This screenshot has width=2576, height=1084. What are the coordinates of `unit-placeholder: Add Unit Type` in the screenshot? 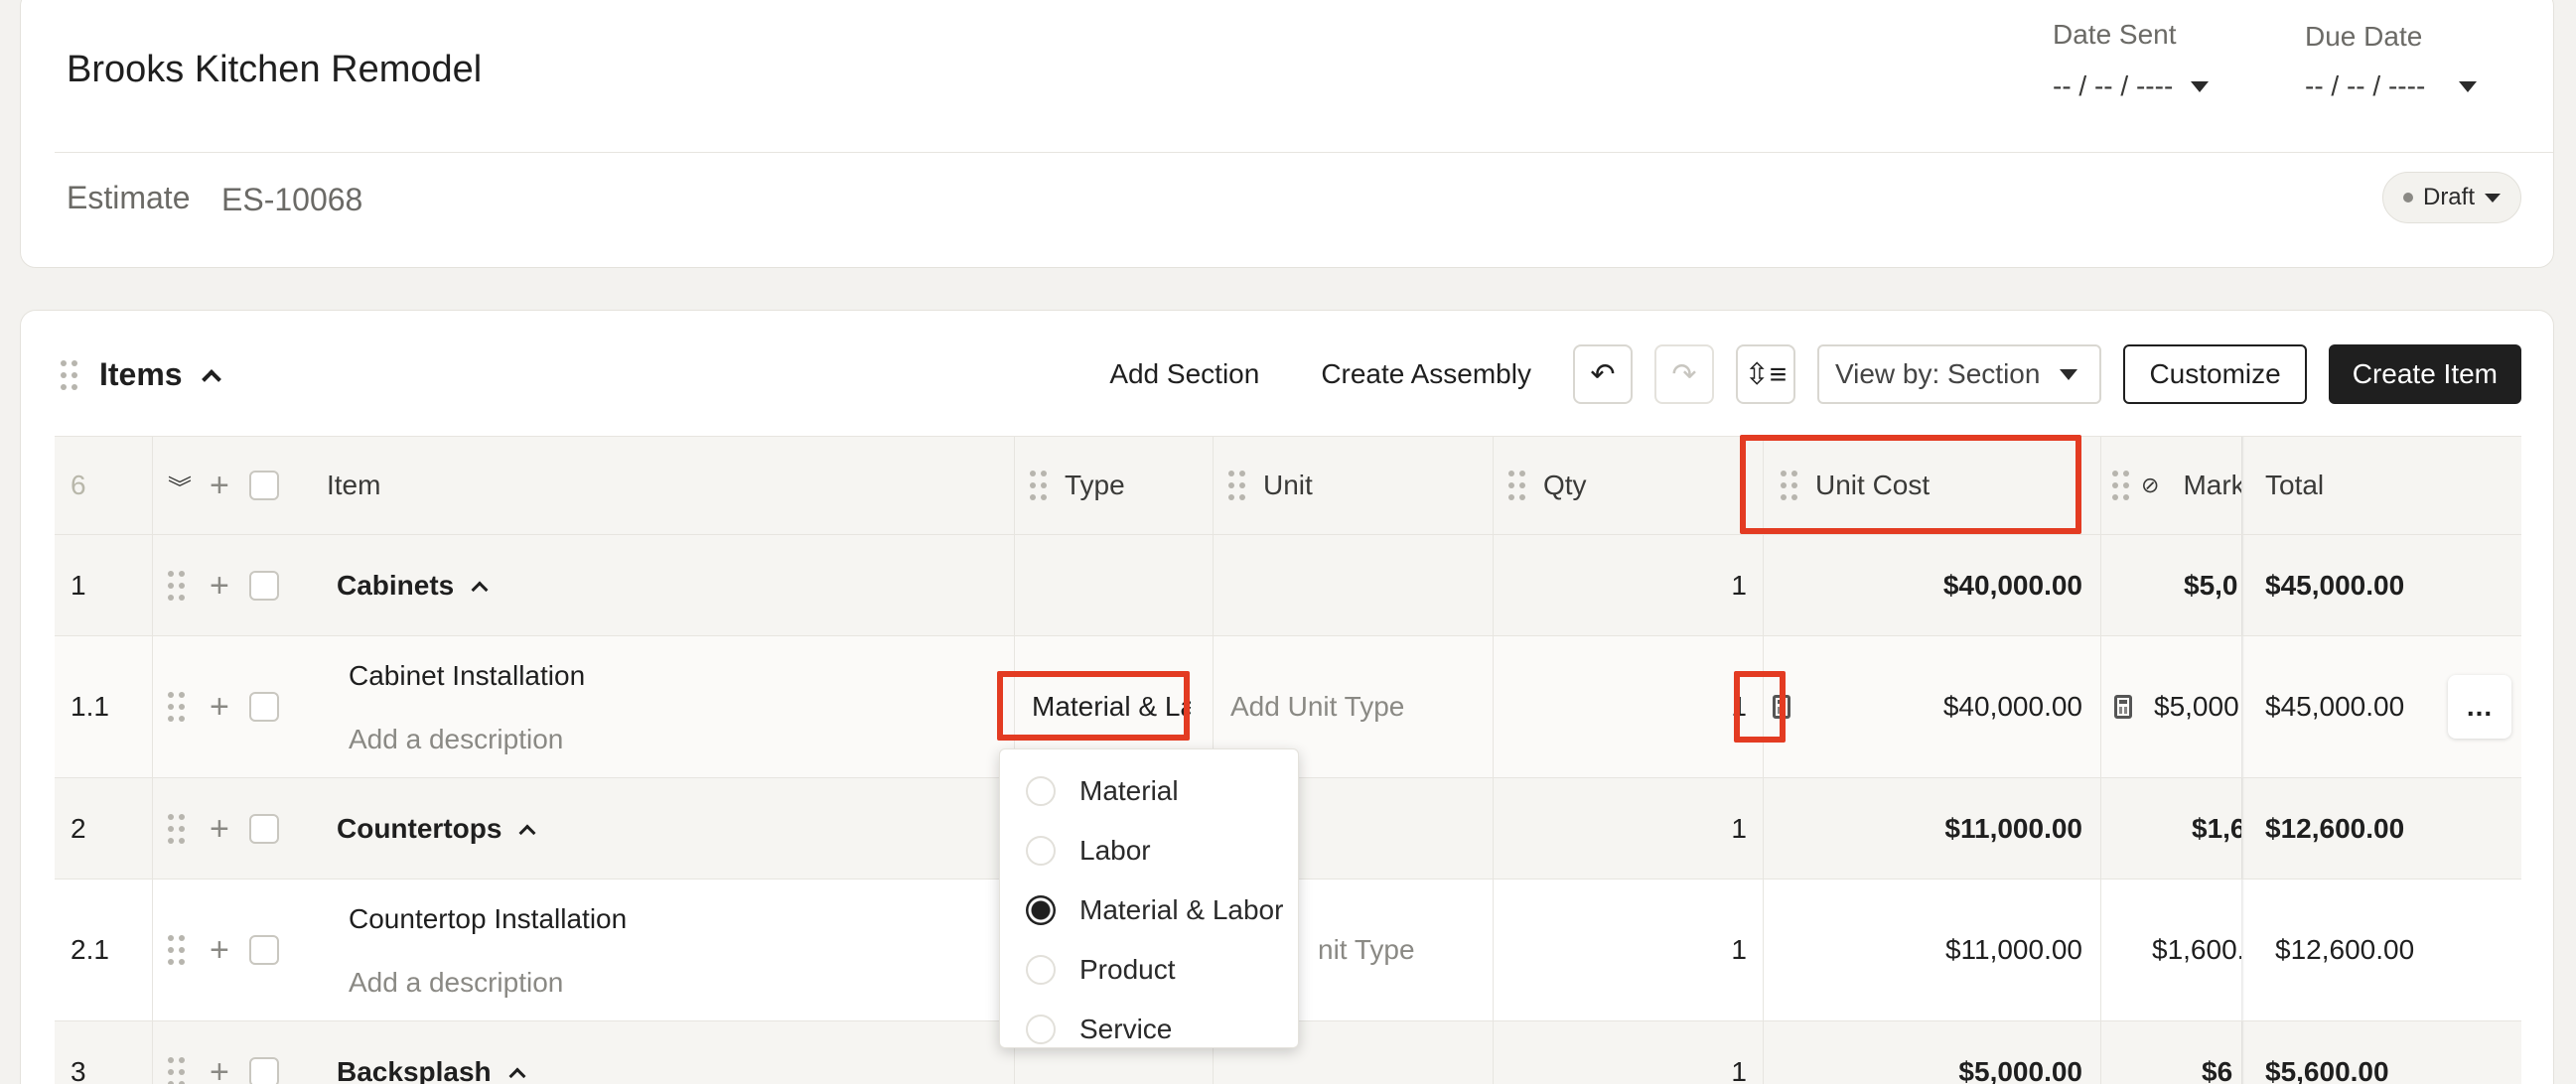 It's located at (1317, 707).